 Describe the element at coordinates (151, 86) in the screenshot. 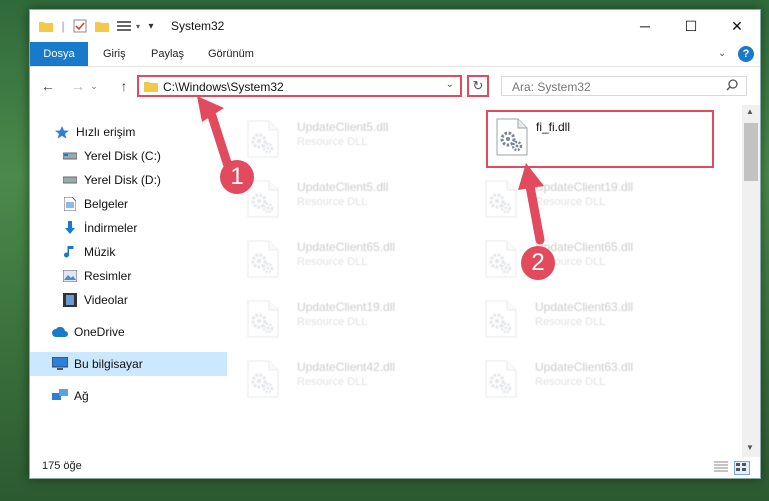

I see `folder-icon` at that location.